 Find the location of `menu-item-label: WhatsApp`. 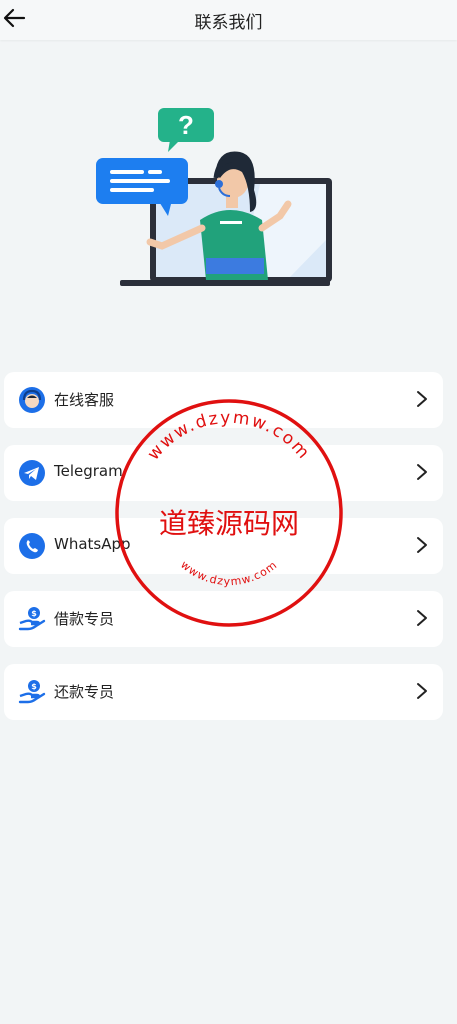

menu-item-label: WhatsApp is located at coordinates (92, 544).